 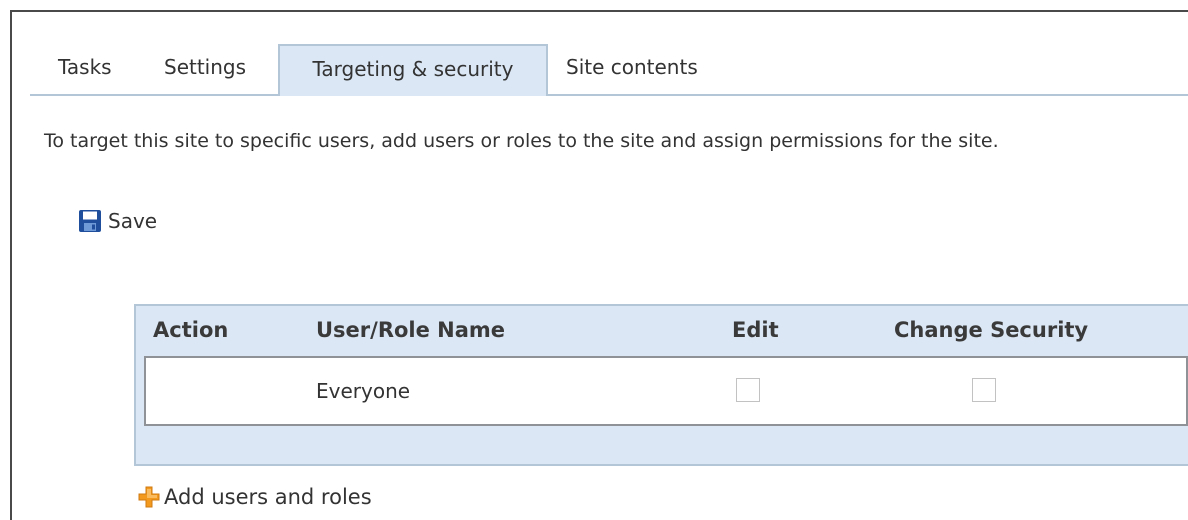 I want to click on tab-underline, so click(x=609, y=95).